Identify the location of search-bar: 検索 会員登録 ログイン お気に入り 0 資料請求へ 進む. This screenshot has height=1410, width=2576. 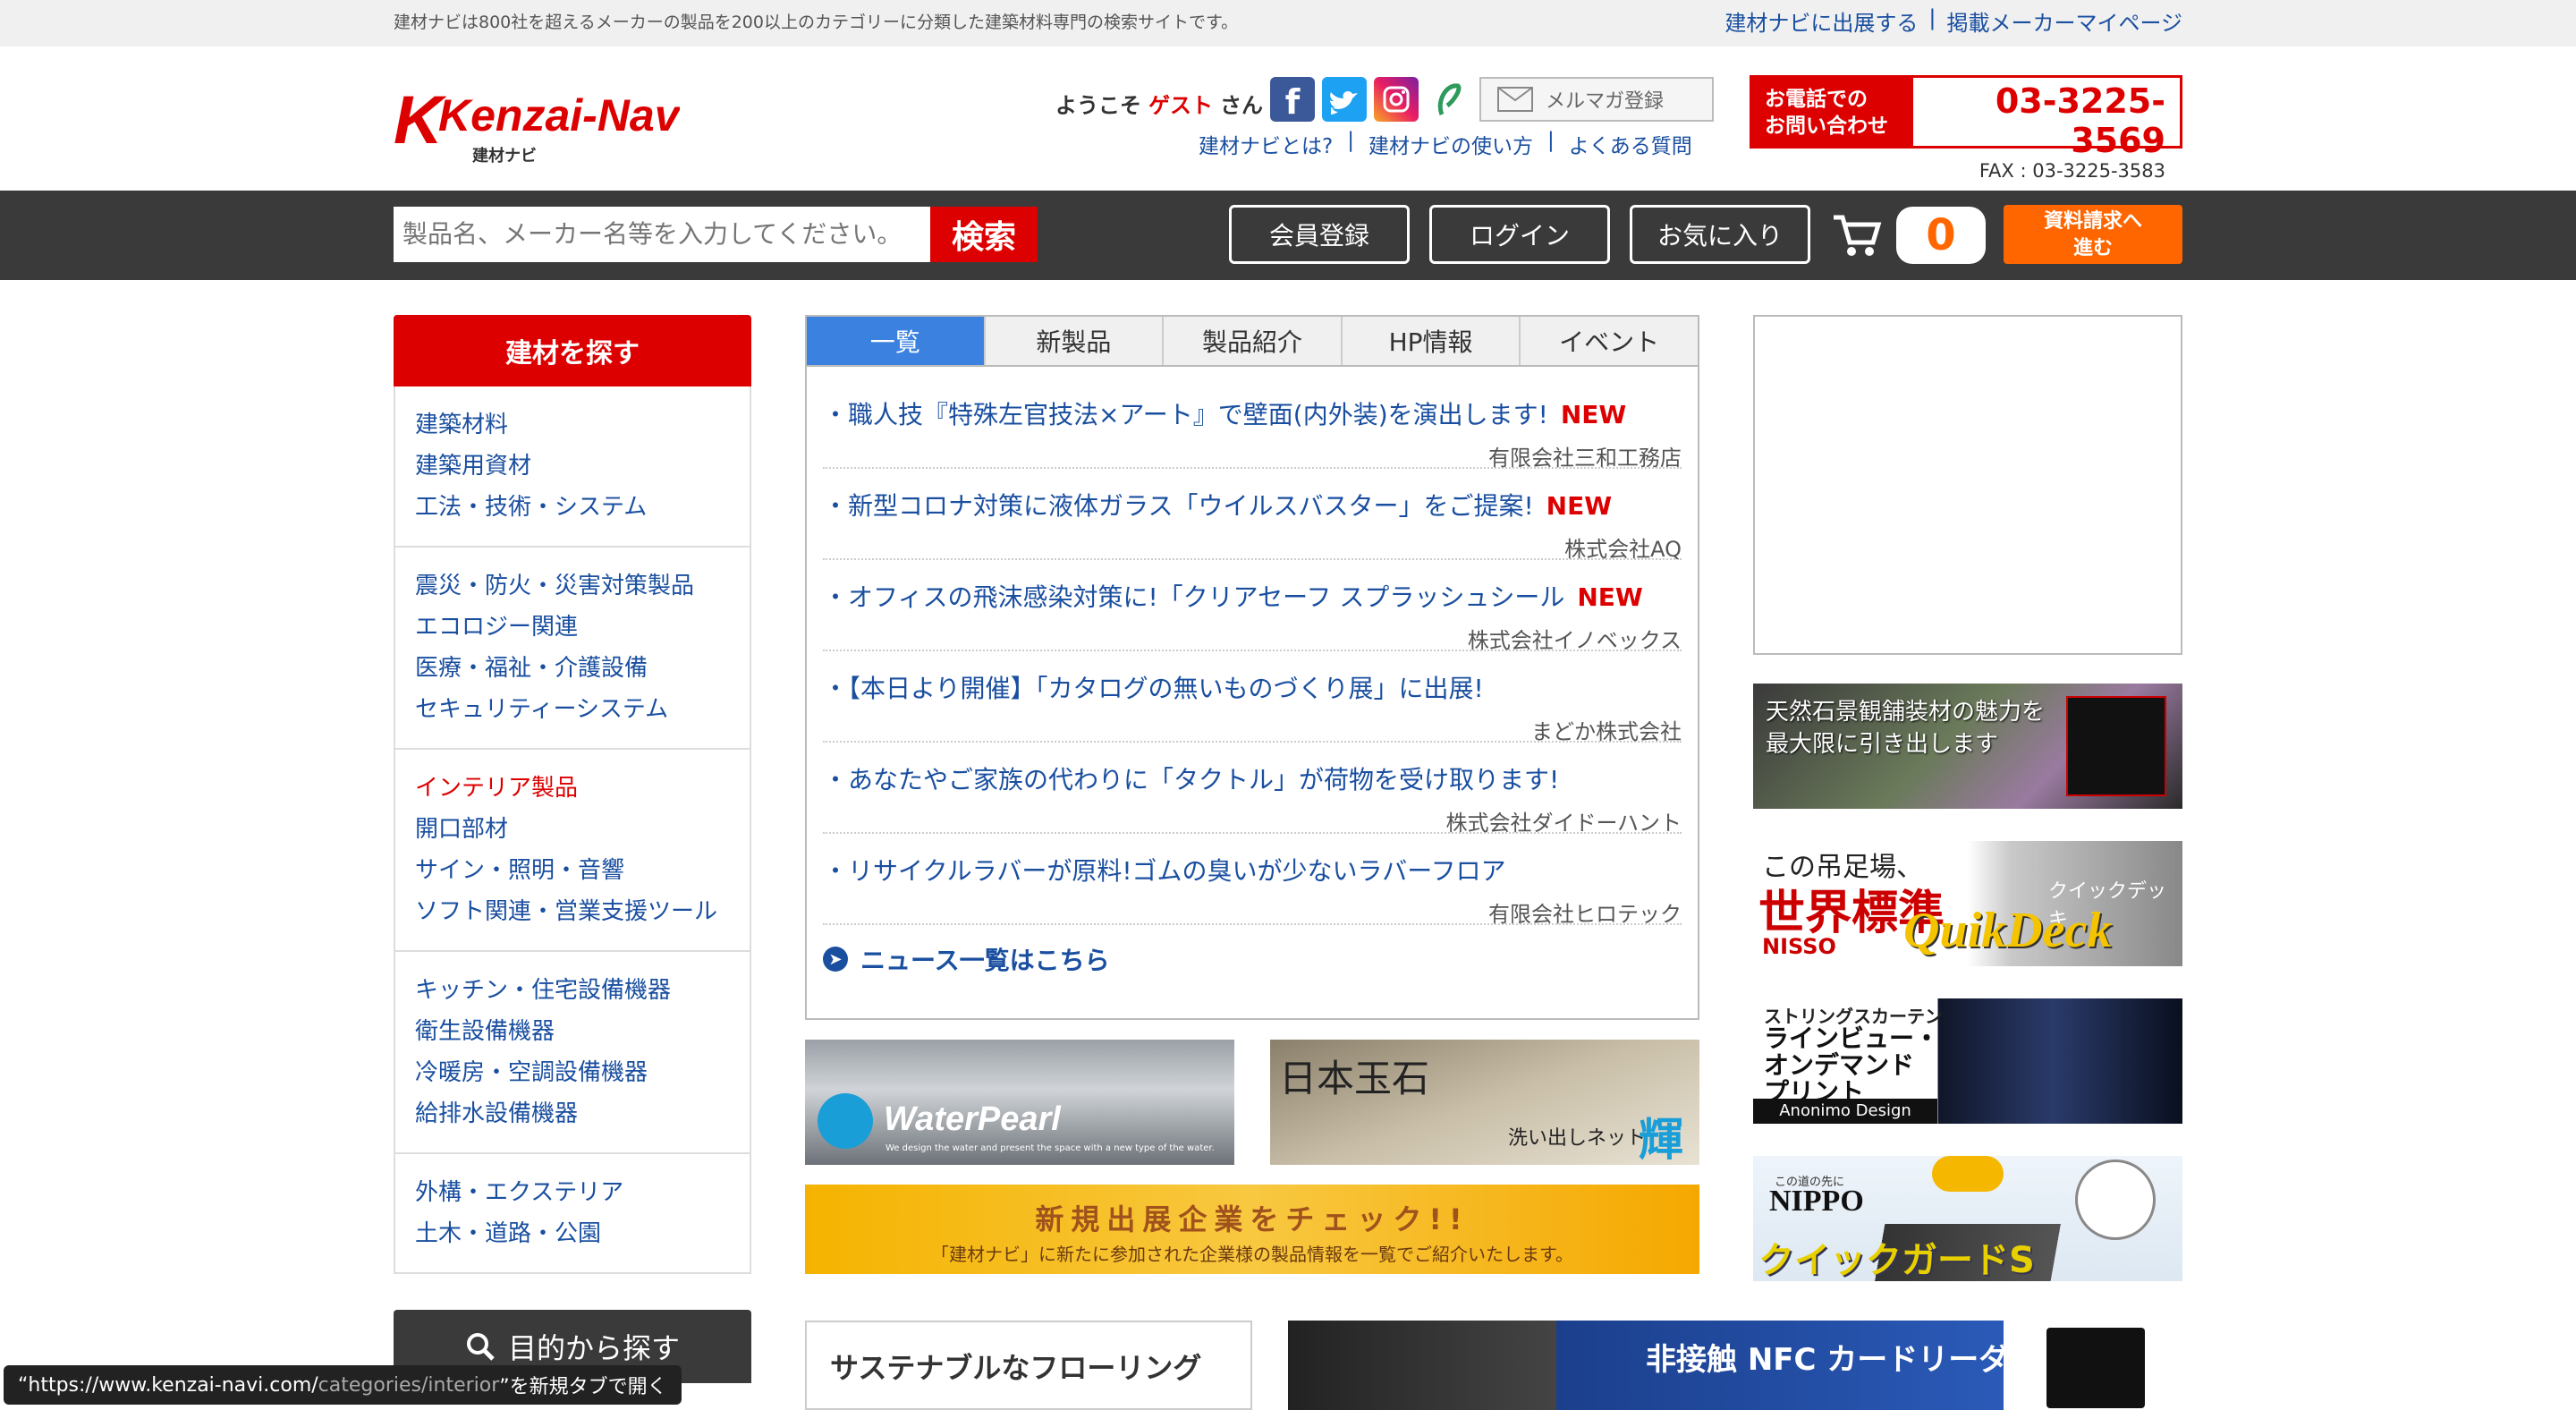
(1288, 236).